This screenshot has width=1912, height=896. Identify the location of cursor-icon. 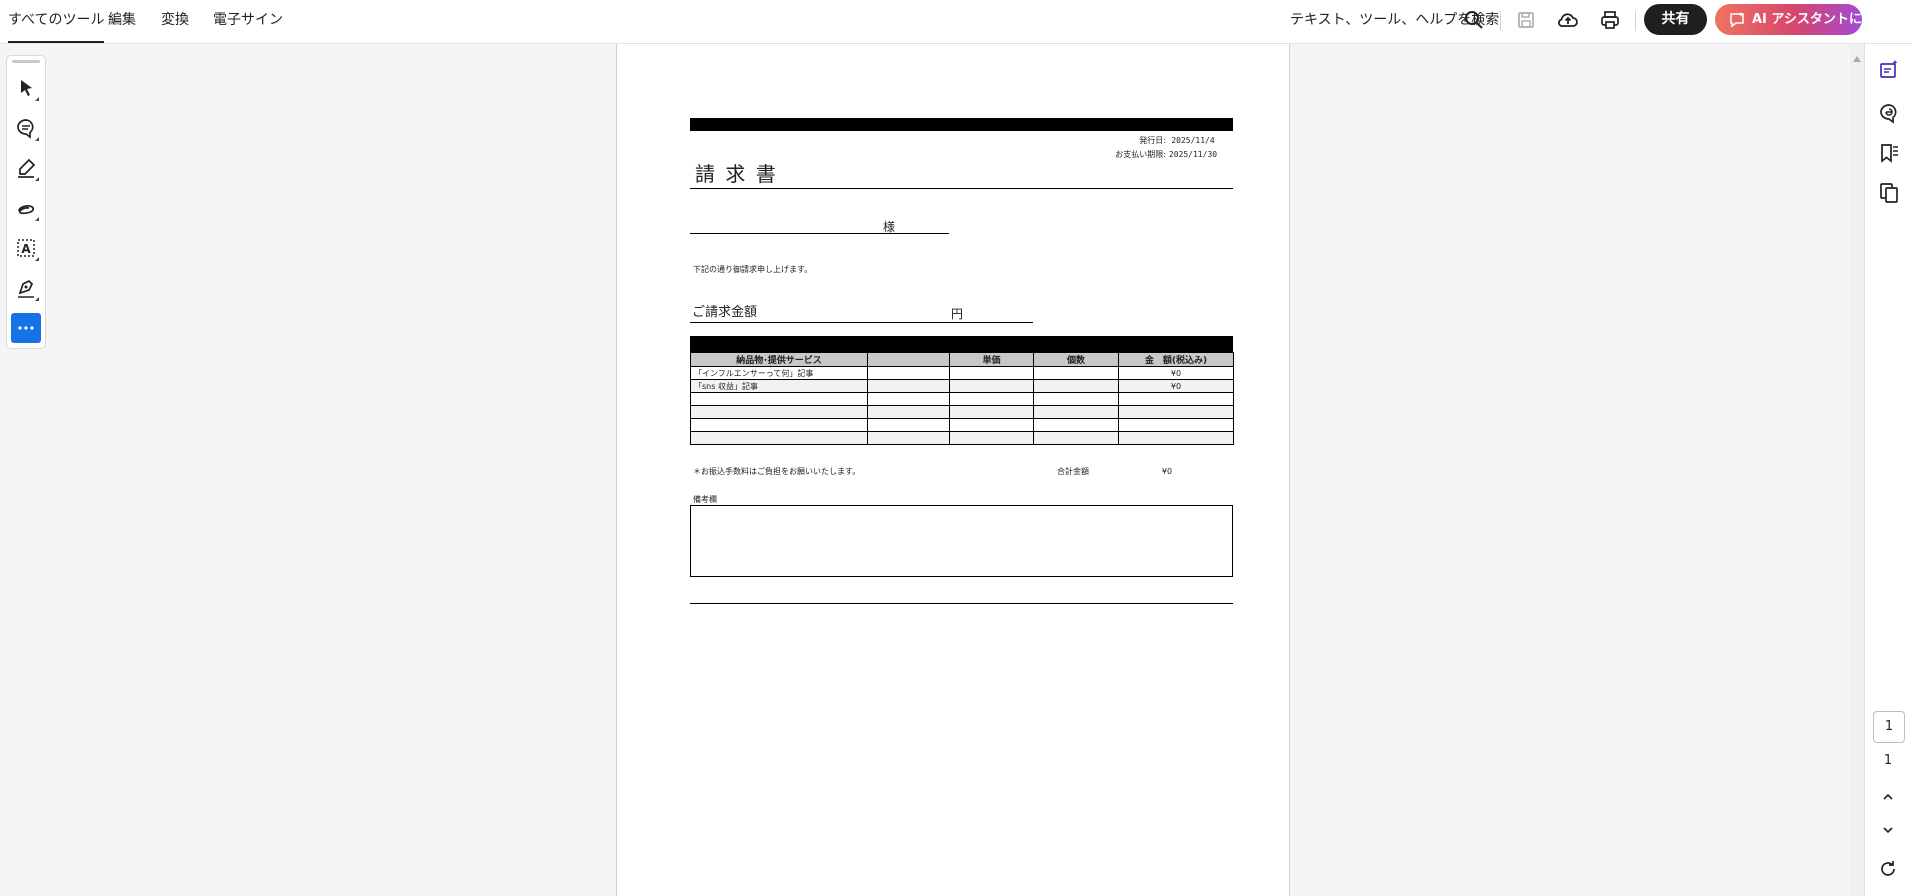
(26, 88).